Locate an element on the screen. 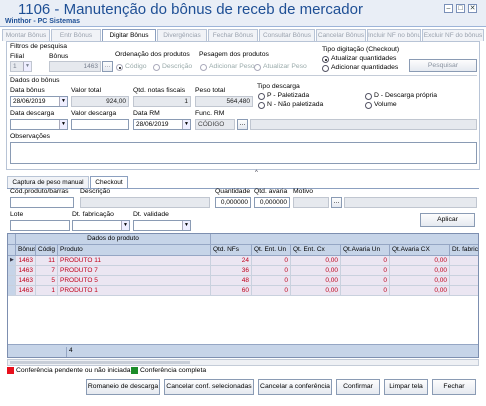 The width and height of the screenshot is (486, 406). row-indicator: ▶ is located at coordinates (12, 261).